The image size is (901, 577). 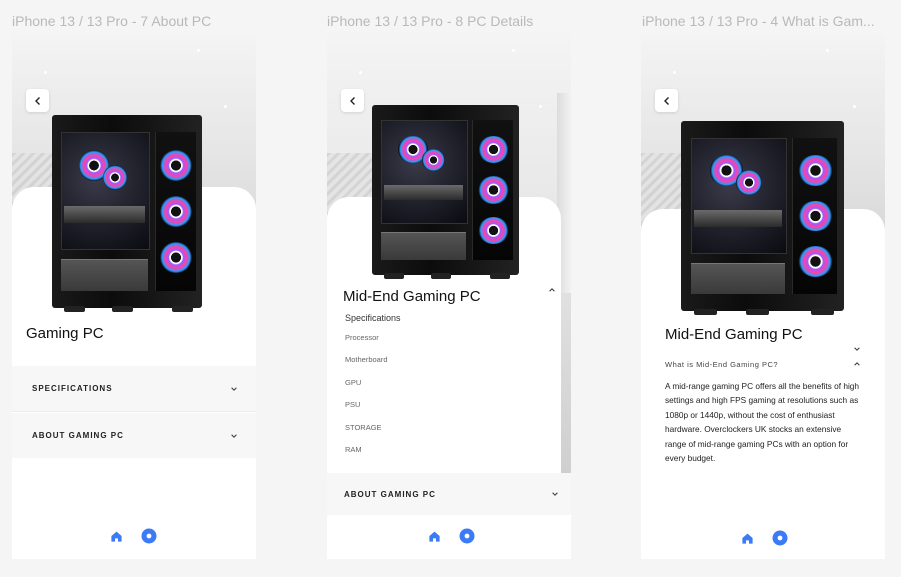 I want to click on spec-item: RAM, so click(x=353, y=449).